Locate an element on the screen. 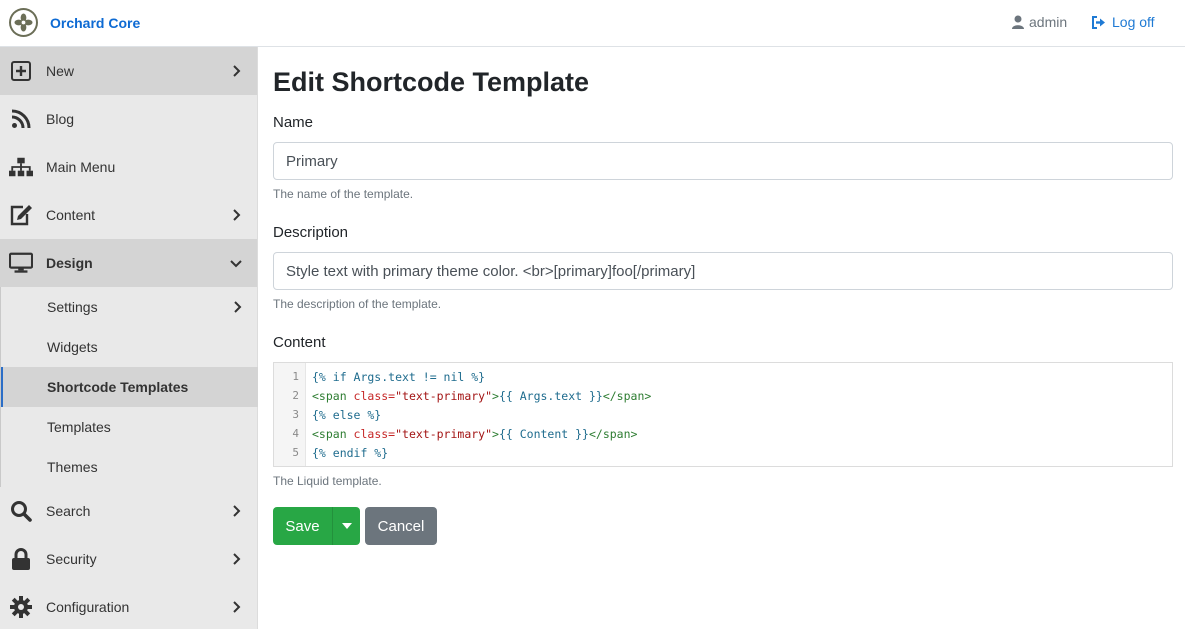 The width and height of the screenshot is (1185, 631). sidebar-item-content: Content is located at coordinates (128, 215).